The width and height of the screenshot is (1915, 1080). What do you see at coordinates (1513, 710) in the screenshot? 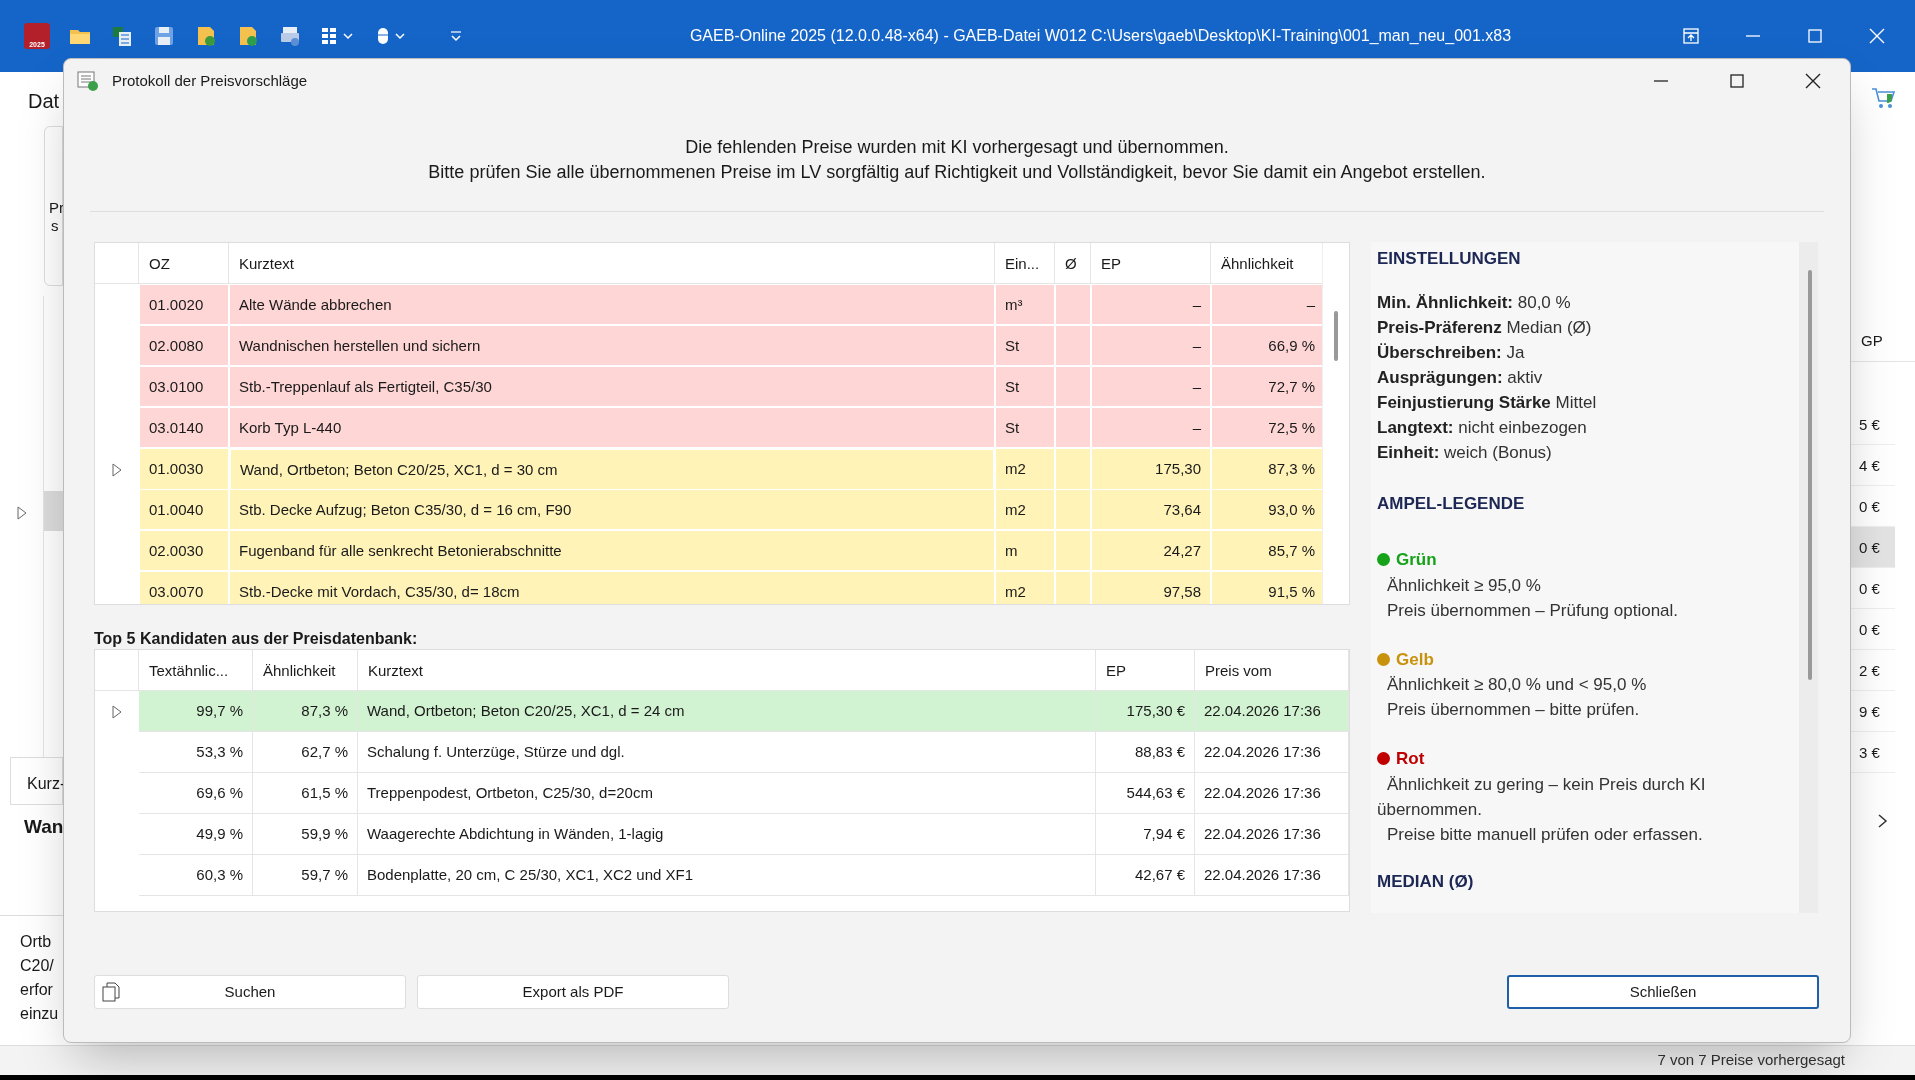
I see `legend-text: Preis übernommen – bitte prüfen.` at bounding box center [1513, 710].